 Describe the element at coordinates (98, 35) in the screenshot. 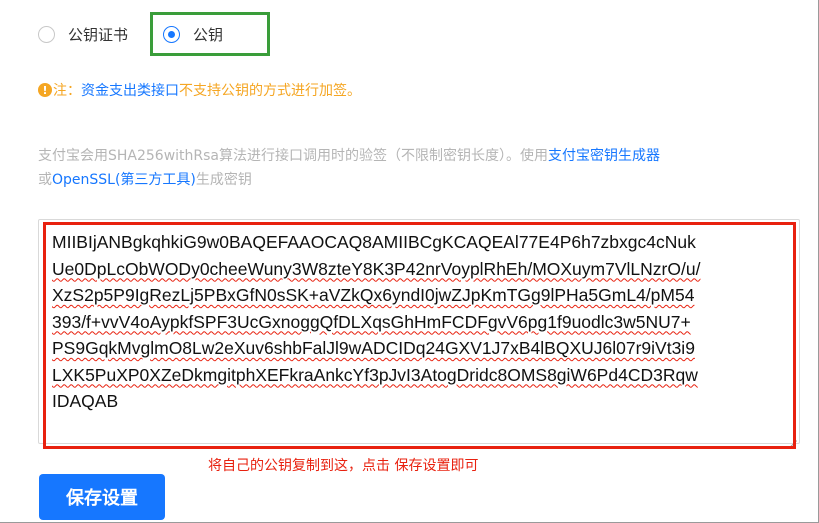

I see `radio-label-cert: 公钥证书` at that location.